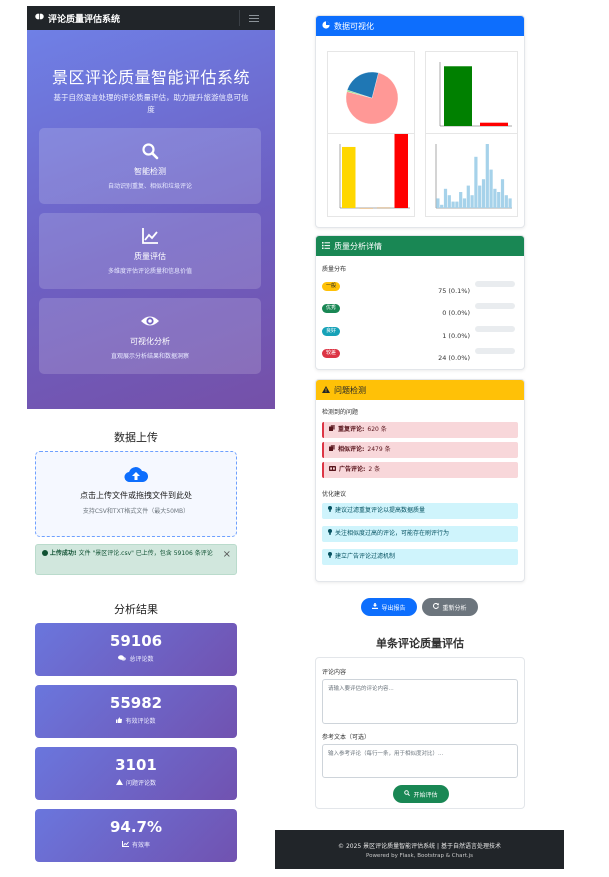 The height and width of the screenshot is (877, 609). I want to click on problems-card-header: 问题检测, so click(420, 390).